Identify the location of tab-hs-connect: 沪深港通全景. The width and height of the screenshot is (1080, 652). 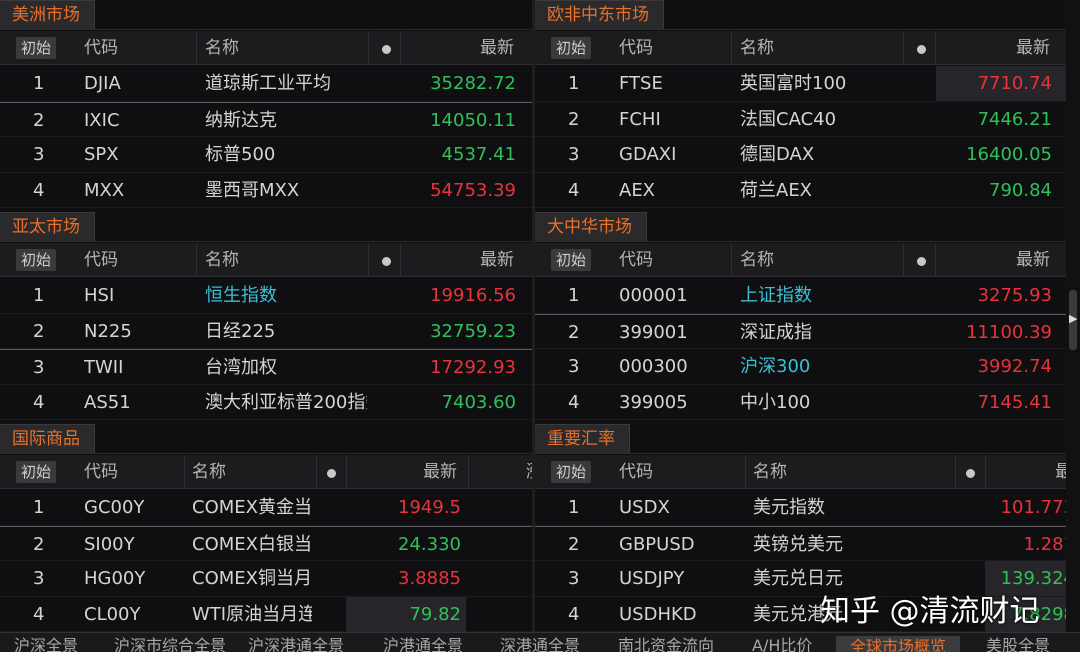
(296, 643).